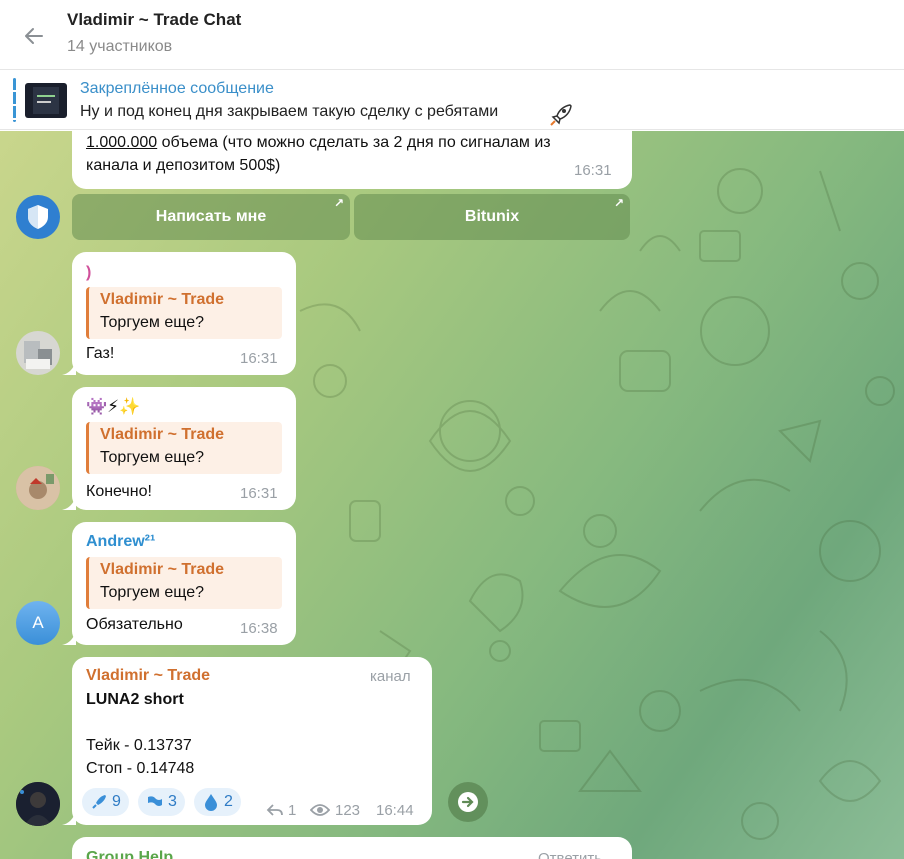 Image resolution: width=904 pixels, height=859 pixels. What do you see at coordinates (88, 273) in the screenshot?
I see `sender-name: )` at bounding box center [88, 273].